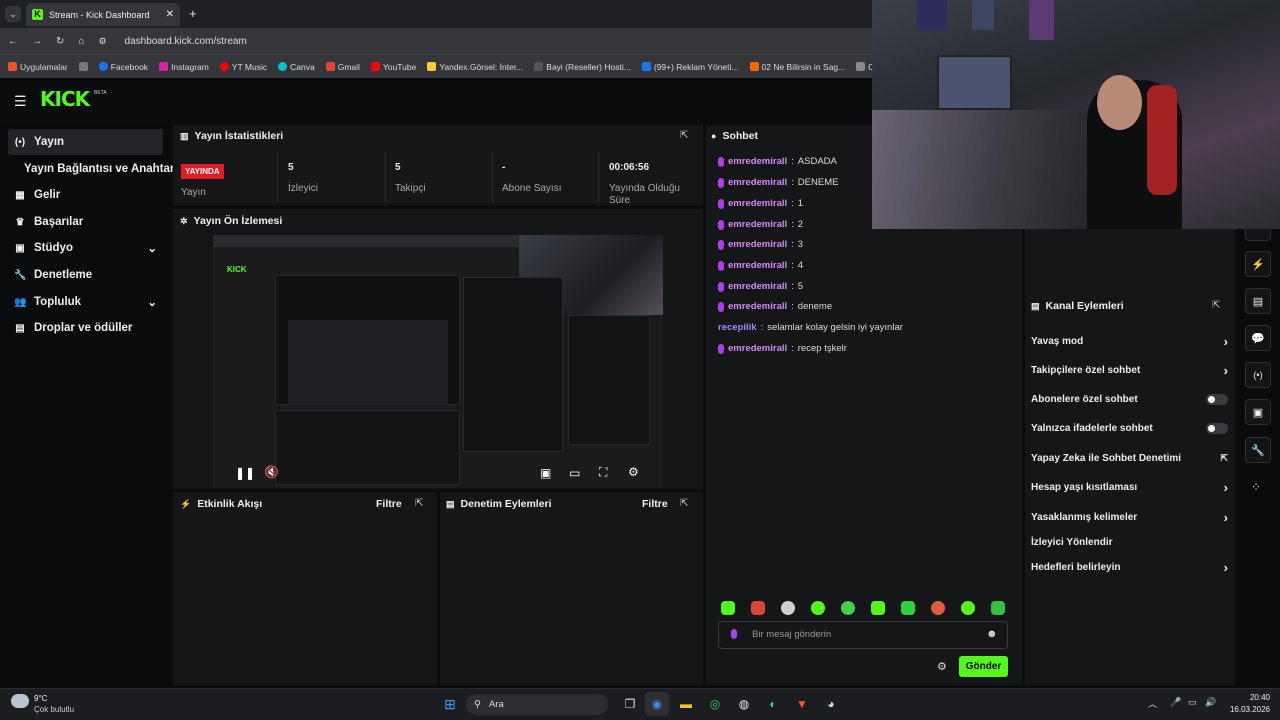 This screenshot has width=1280, height=720. I want to click on rail-bolt-button: ⚡, so click(1258, 264).